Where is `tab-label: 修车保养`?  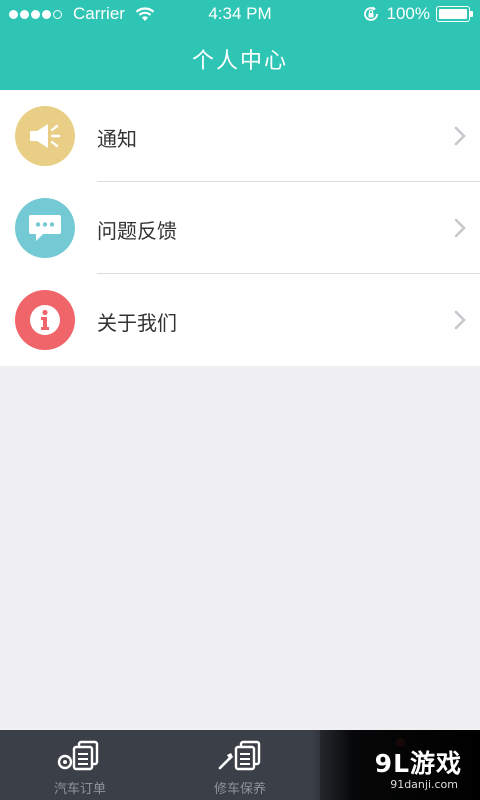 tab-label: 修车保养 is located at coordinates (239, 789).